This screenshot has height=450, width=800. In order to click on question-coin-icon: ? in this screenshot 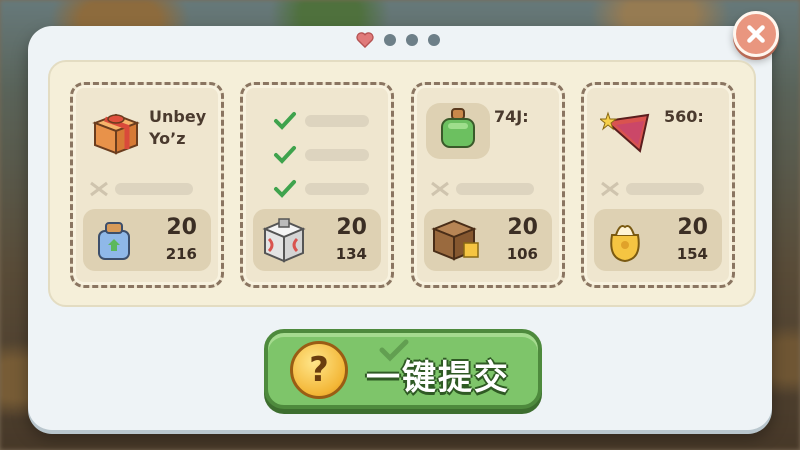, I will do `click(319, 370)`.